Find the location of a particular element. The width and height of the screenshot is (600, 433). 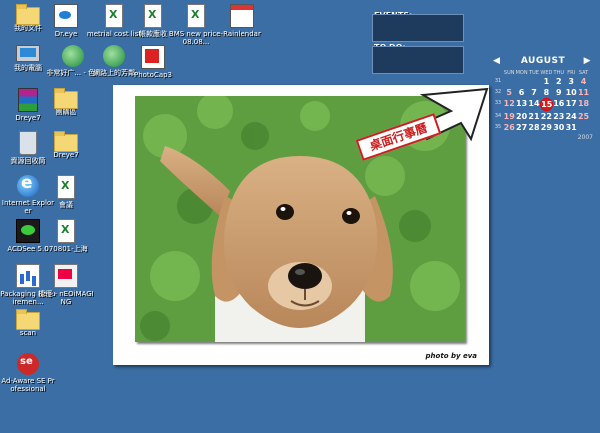

group-purchase-folder-icon is located at coordinates (66, 98).